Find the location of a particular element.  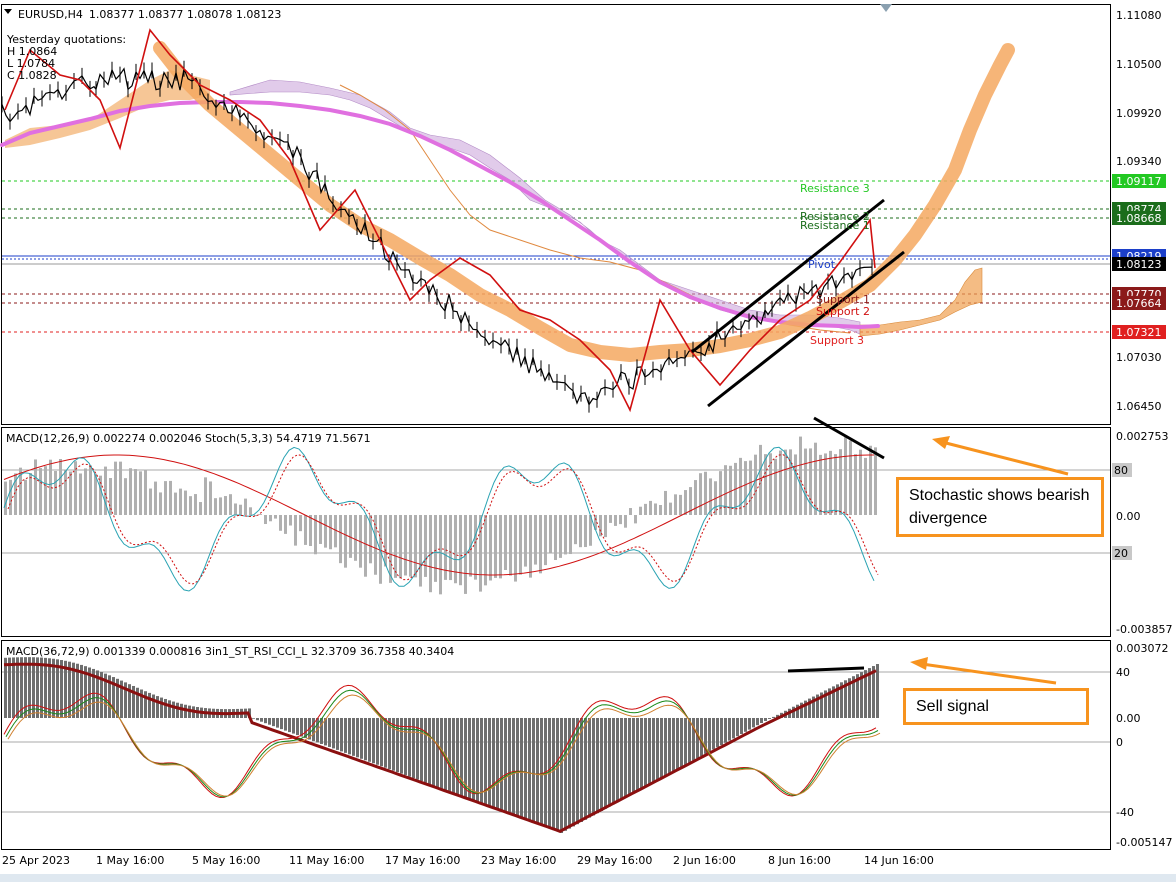

price-axis-label: 1.07030 is located at coordinates (1139, 357).